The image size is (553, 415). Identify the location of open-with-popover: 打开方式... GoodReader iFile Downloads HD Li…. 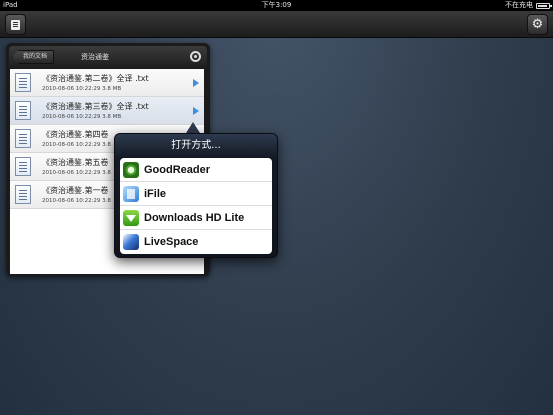
(196, 195).